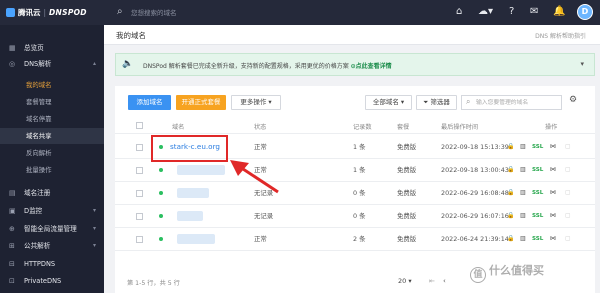  What do you see at coordinates (52, 264) in the screenshot?
I see `sidebar-item-httpdns: ⊟ HTTPDNS` at bounding box center [52, 264].